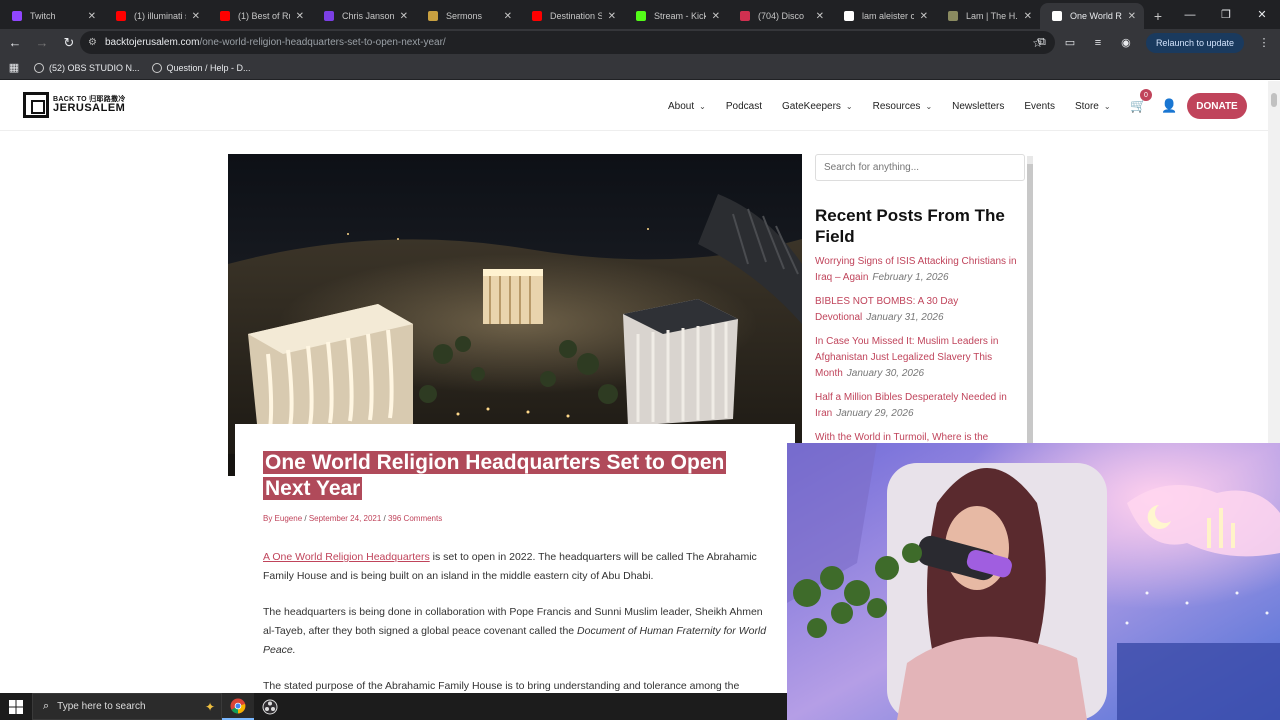 The height and width of the screenshot is (720, 1280). I want to click on nav-item-about: About ⌄, so click(687, 106).